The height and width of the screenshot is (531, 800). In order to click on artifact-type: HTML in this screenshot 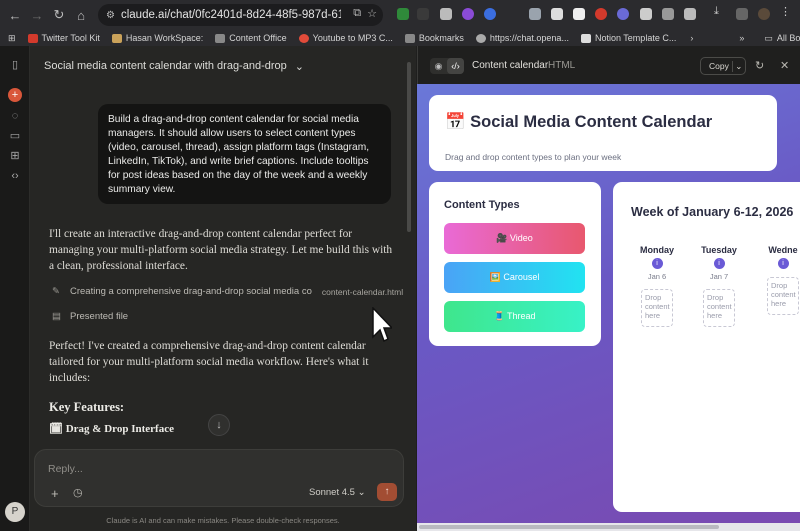, I will do `click(562, 65)`.